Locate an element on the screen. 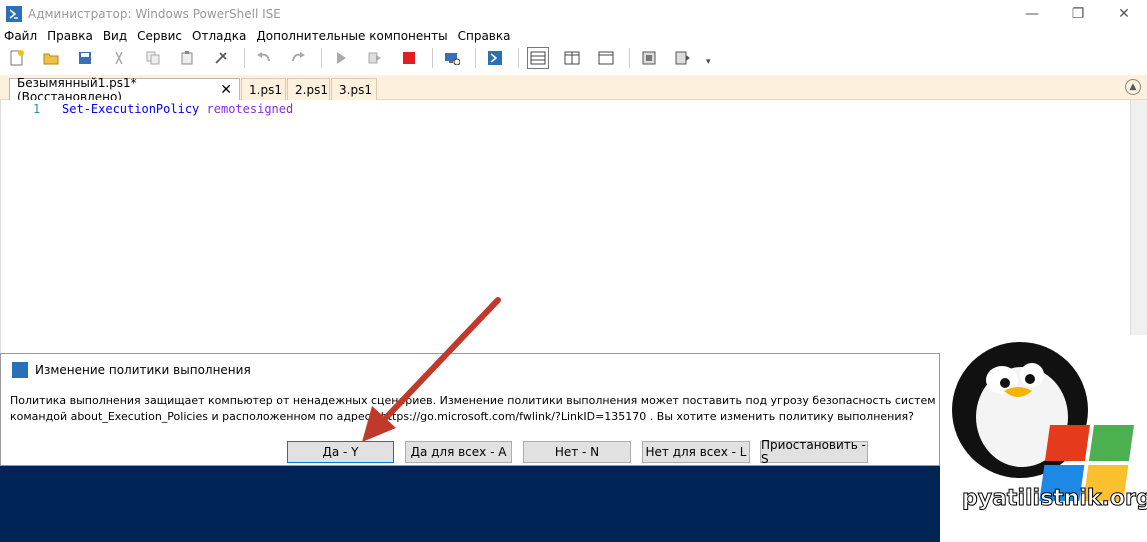  run-icon is located at coordinates (341, 58).